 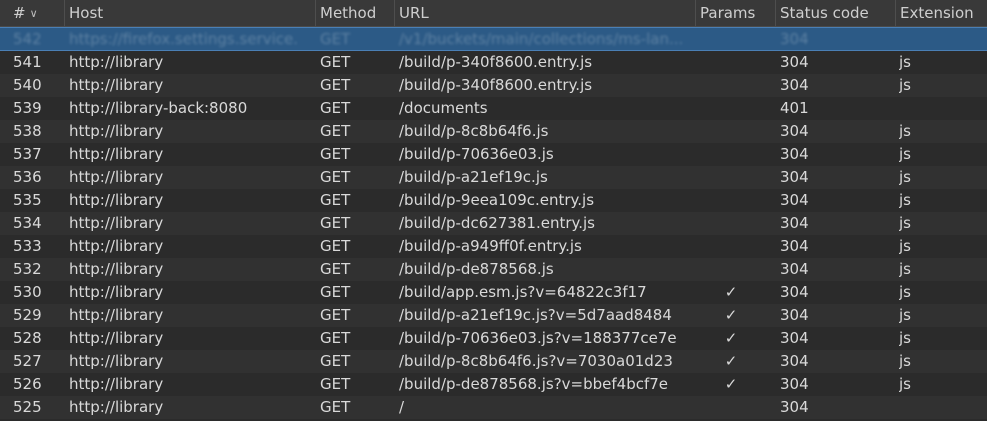 I want to click on cell-url: /build/p-70636e03.js?v=188377ce7e, so click(x=538, y=338).